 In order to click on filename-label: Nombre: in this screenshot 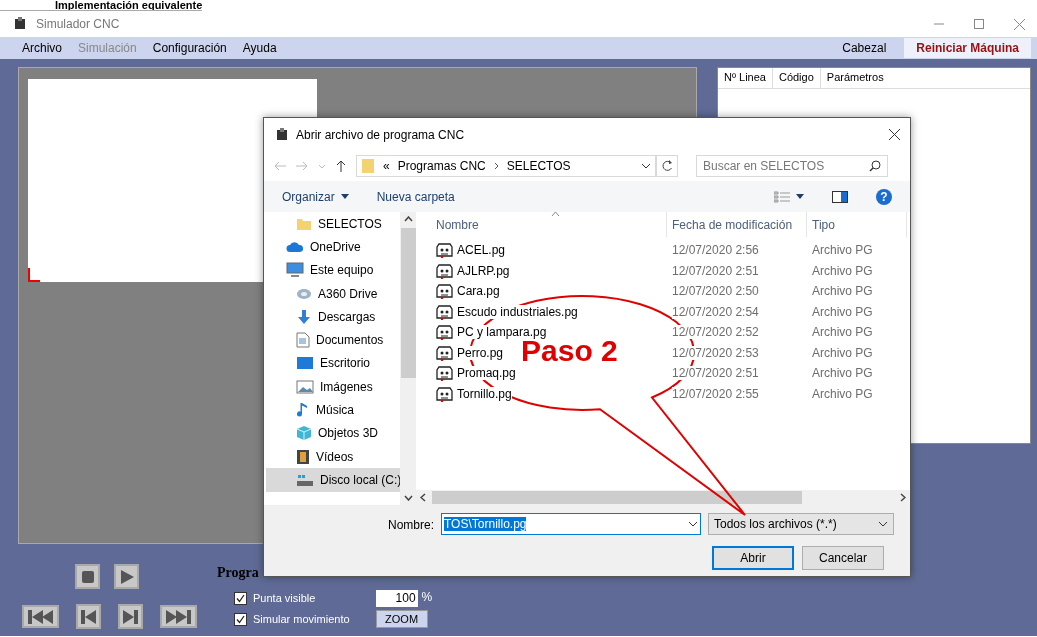, I will do `click(410, 524)`.